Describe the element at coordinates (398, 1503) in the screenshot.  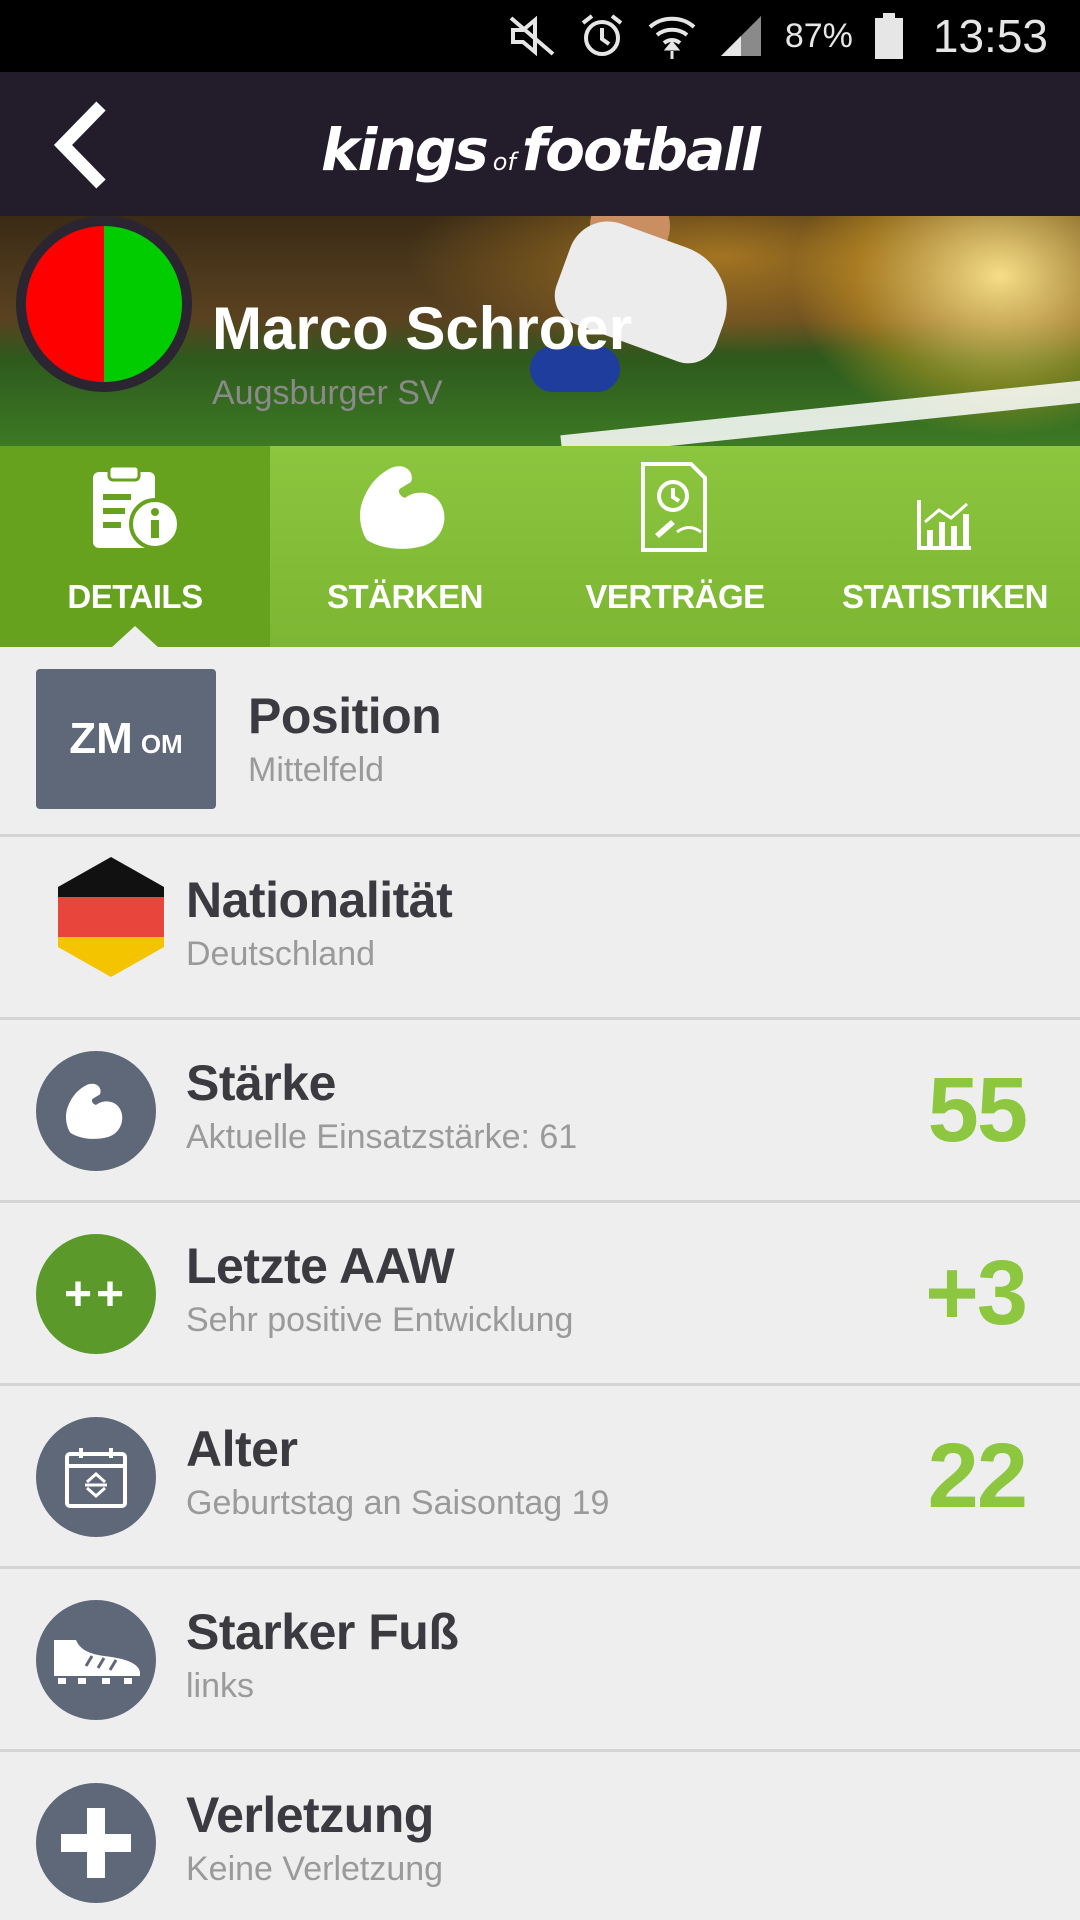
I see `age-subtitle: Geburtstag an Saisontag 19` at that location.